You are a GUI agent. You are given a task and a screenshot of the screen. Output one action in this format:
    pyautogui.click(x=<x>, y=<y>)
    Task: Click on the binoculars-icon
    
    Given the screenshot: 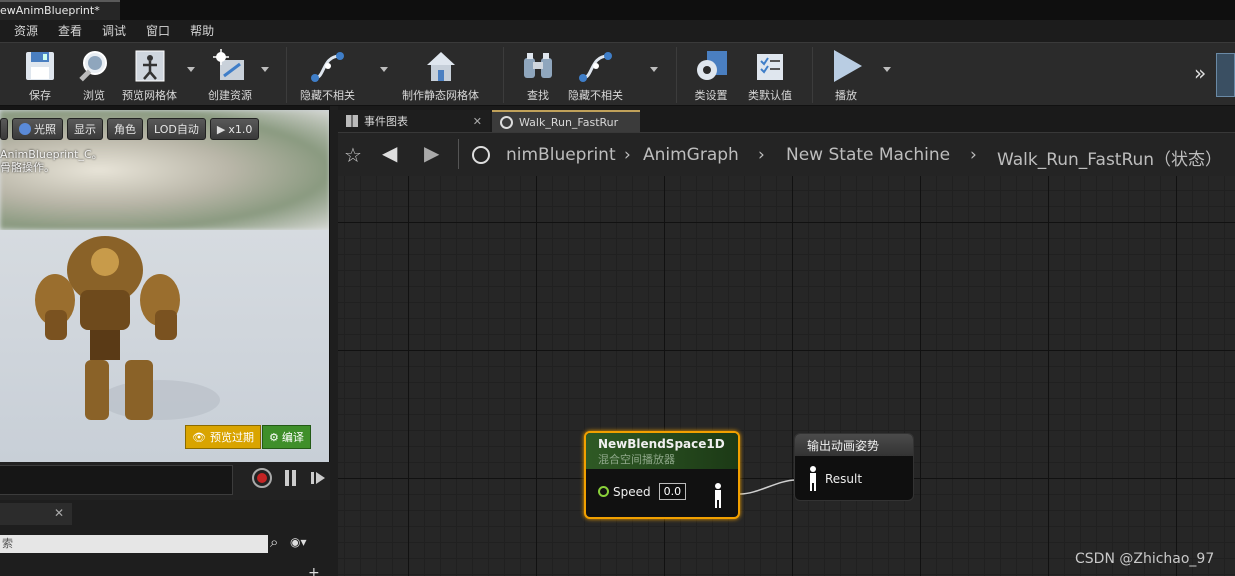 What is the action you would take?
    pyautogui.click(x=538, y=66)
    